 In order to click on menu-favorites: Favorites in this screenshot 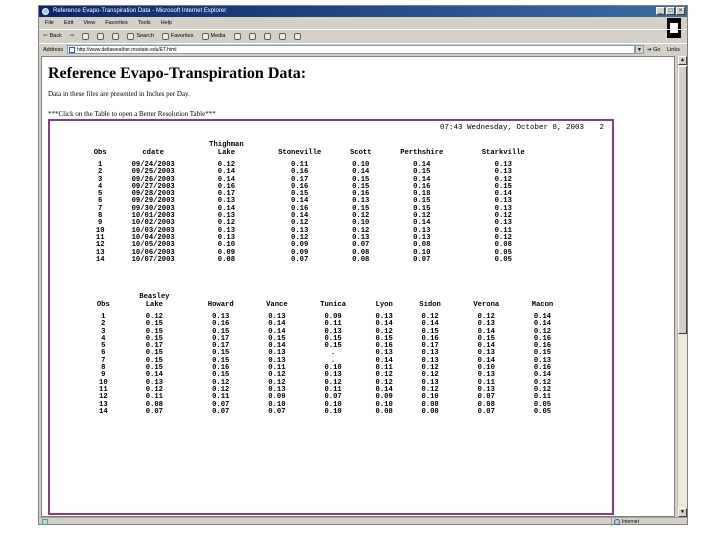, I will do `click(116, 23)`.